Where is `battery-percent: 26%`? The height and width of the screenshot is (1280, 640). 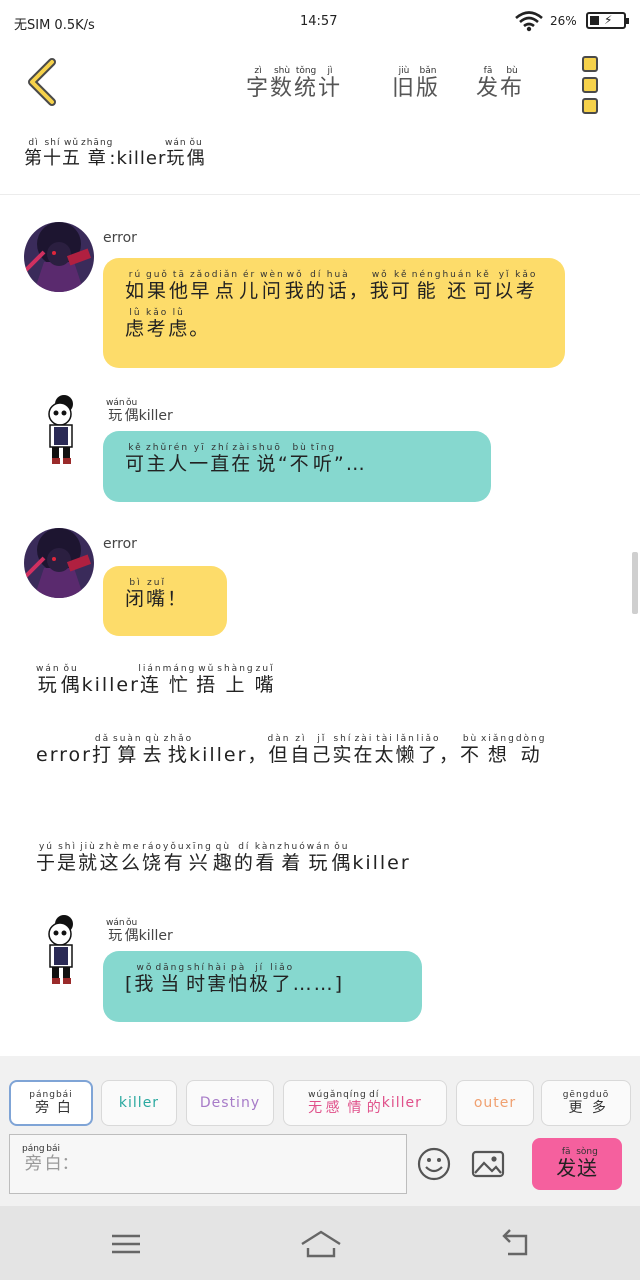 battery-percent: 26% is located at coordinates (563, 21).